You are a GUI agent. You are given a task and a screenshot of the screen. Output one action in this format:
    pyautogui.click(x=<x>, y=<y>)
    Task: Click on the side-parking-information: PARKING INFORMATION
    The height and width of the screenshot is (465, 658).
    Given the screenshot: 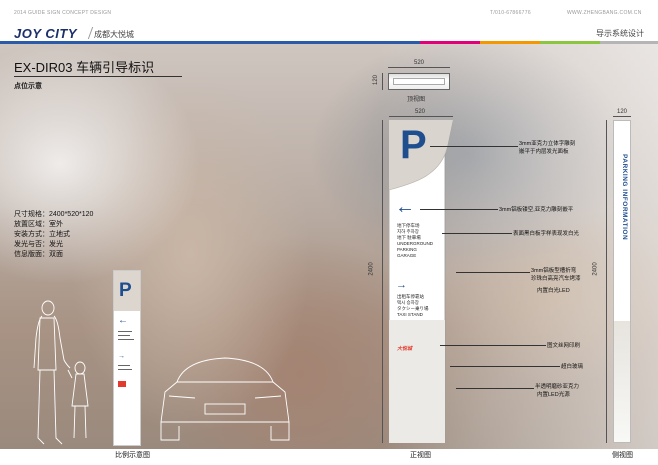 What is the action you would take?
    pyautogui.click(x=624, y=197)
    